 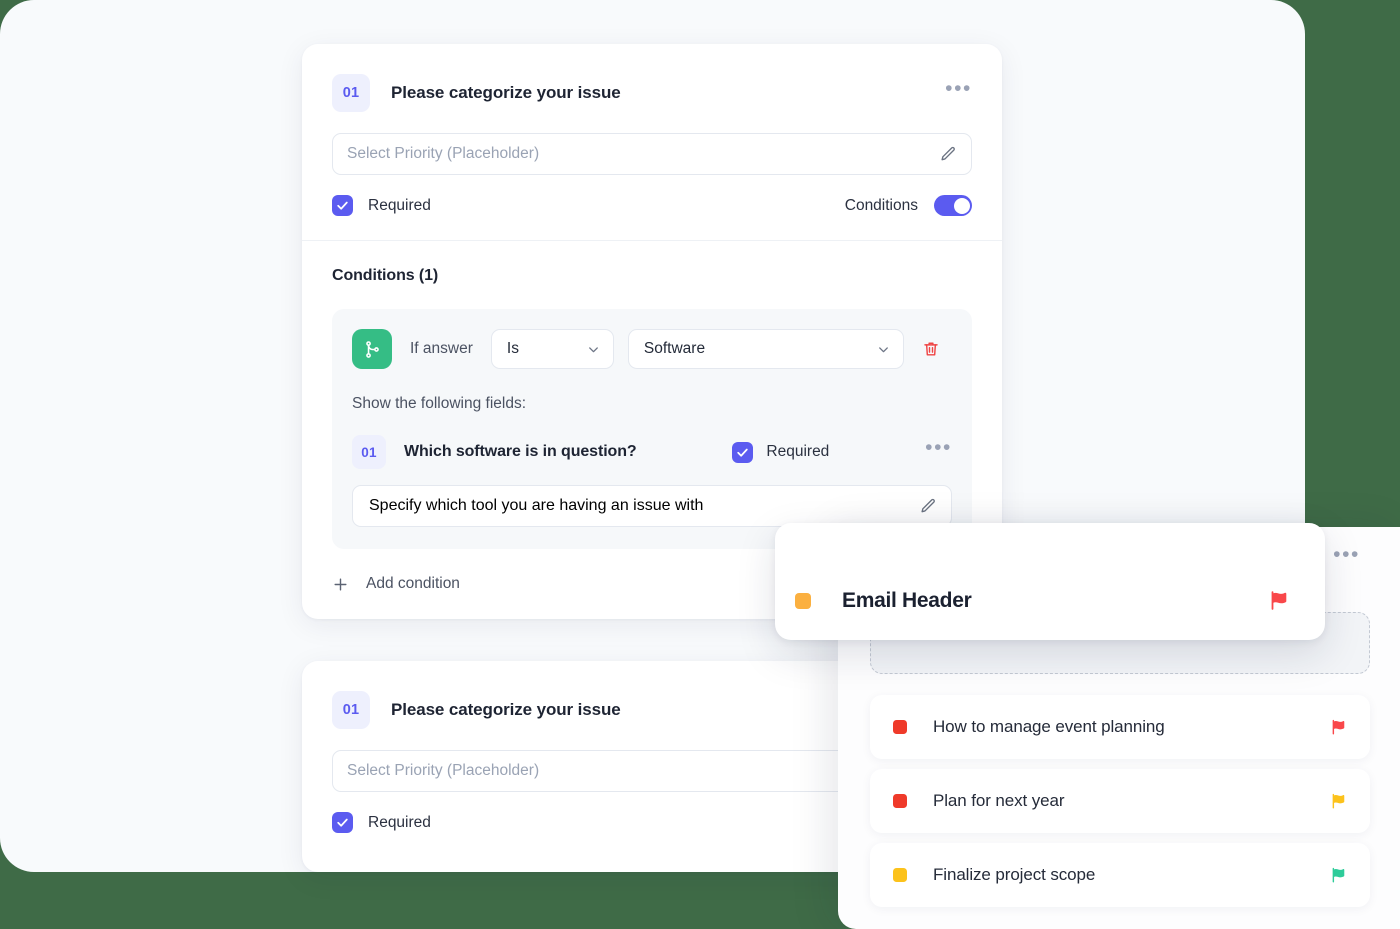 I want to click on add-condition-button: Add condition, so click(x=396, y=584).